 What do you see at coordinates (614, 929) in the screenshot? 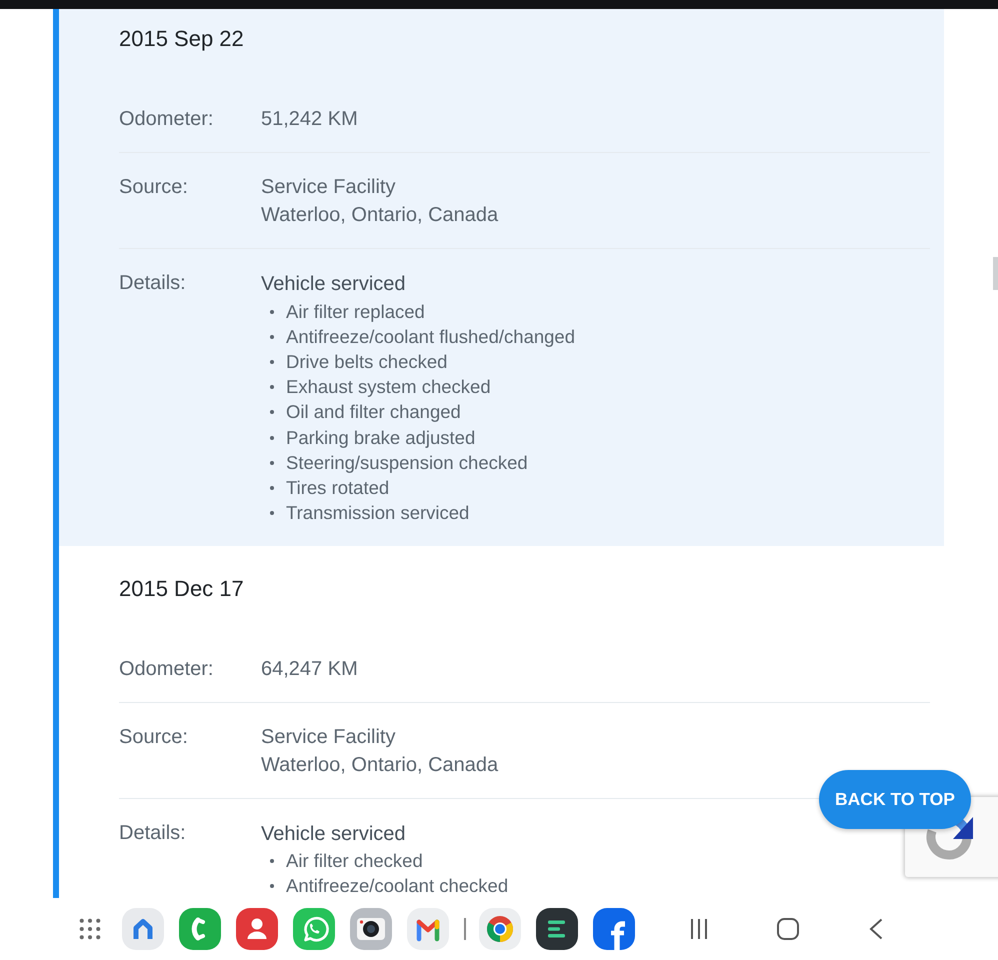
I see `f-mark-icon` at bounding box center [614, 929].